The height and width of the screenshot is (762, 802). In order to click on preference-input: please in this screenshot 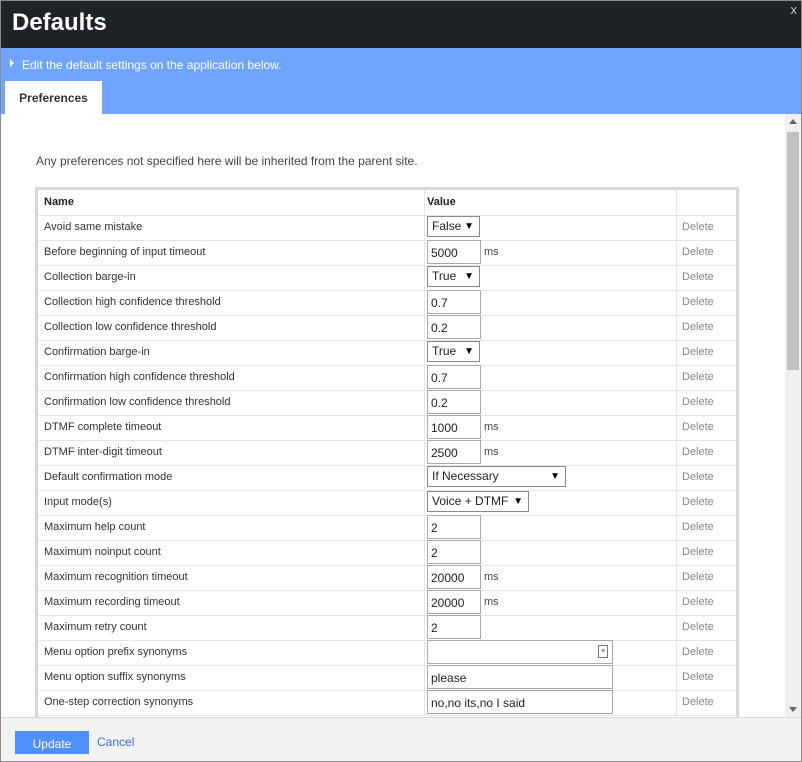, I will do `click(520, 677)`.